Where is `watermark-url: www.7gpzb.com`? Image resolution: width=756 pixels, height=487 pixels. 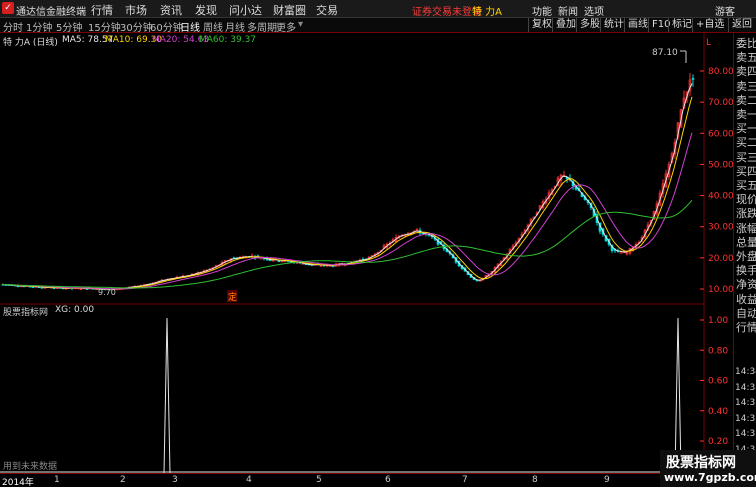 watermark-url: www.7gpzb.com is located at coordinates (710, 477).